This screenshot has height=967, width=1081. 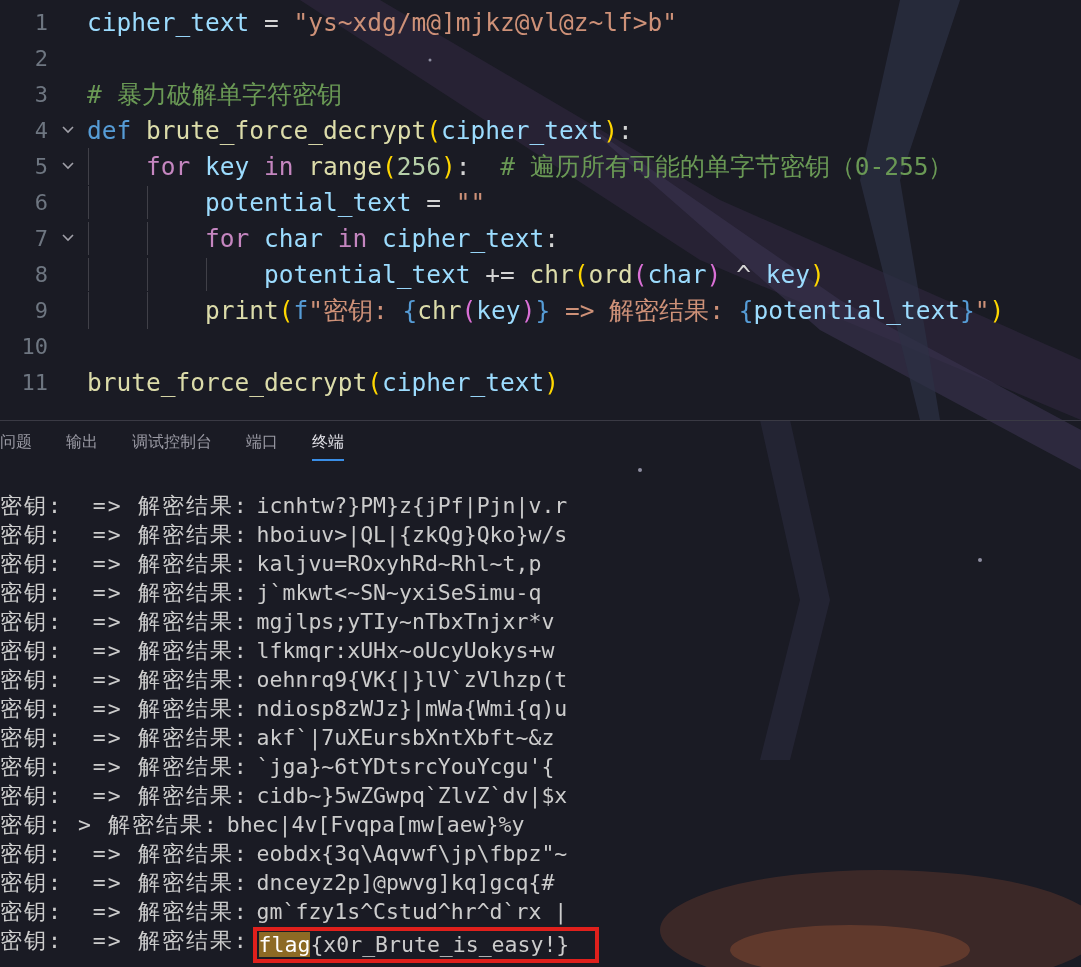 I want to click on terminal-output: lfkmqr:xUHx~oUcyUokys+w, so click(x=405, y=650).